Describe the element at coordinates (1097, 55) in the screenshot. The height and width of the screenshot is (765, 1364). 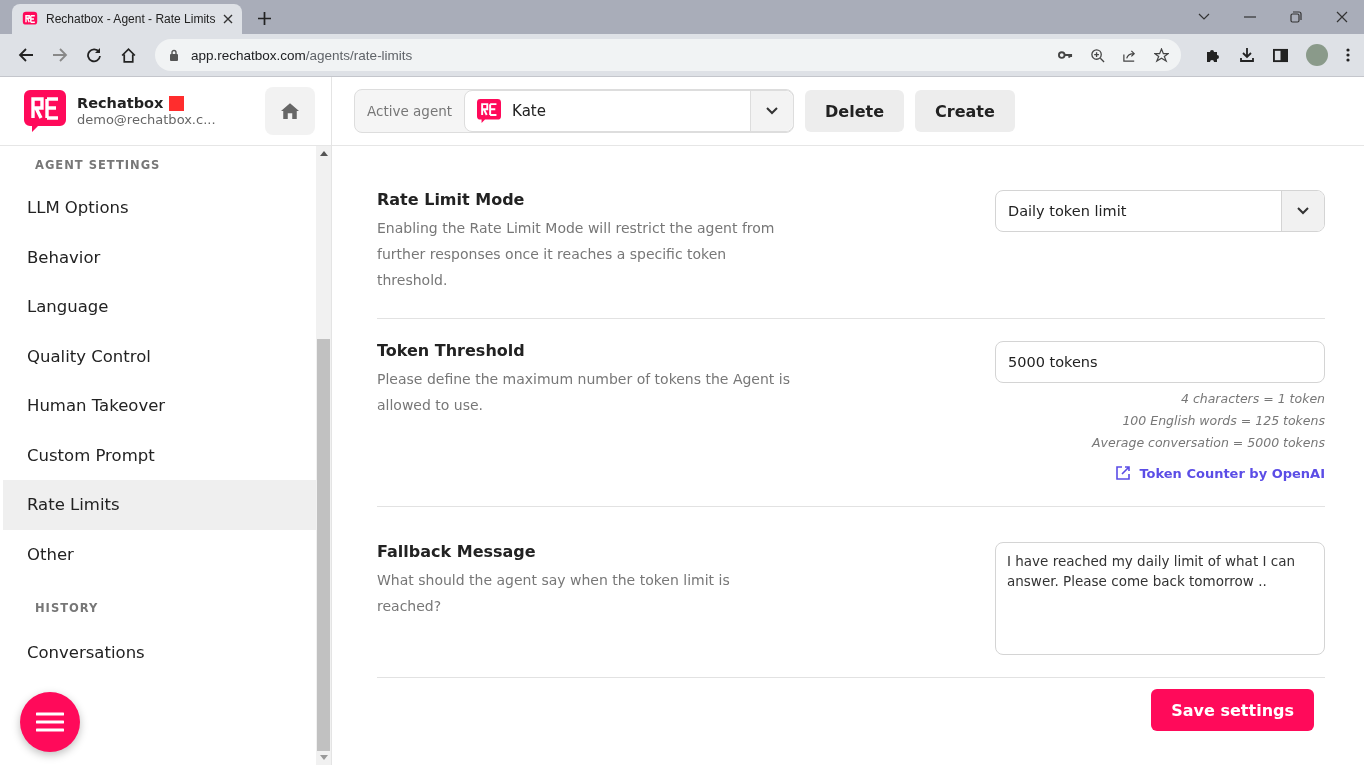
I see `zoom-icon` at that location.